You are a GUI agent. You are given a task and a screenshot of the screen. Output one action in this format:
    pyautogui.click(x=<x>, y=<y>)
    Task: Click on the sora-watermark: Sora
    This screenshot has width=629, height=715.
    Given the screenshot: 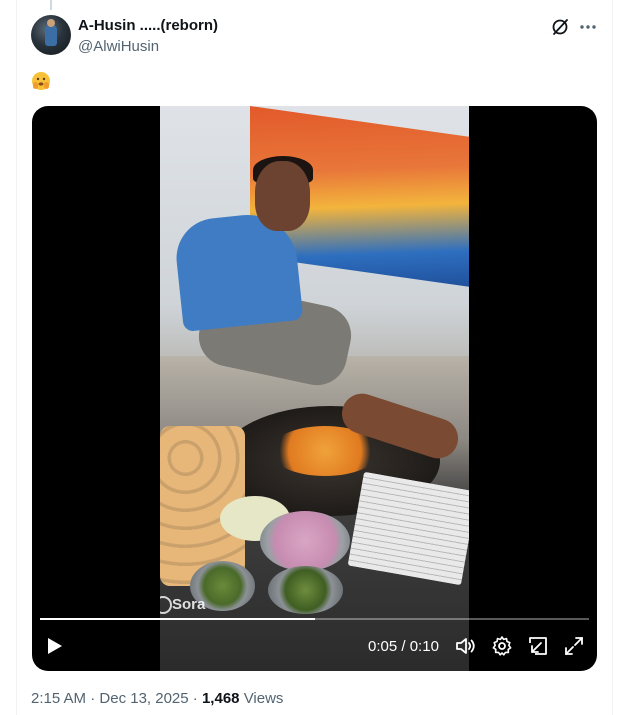 What is the action you would take?
    pyautogui.click(x=183, y=605)
    